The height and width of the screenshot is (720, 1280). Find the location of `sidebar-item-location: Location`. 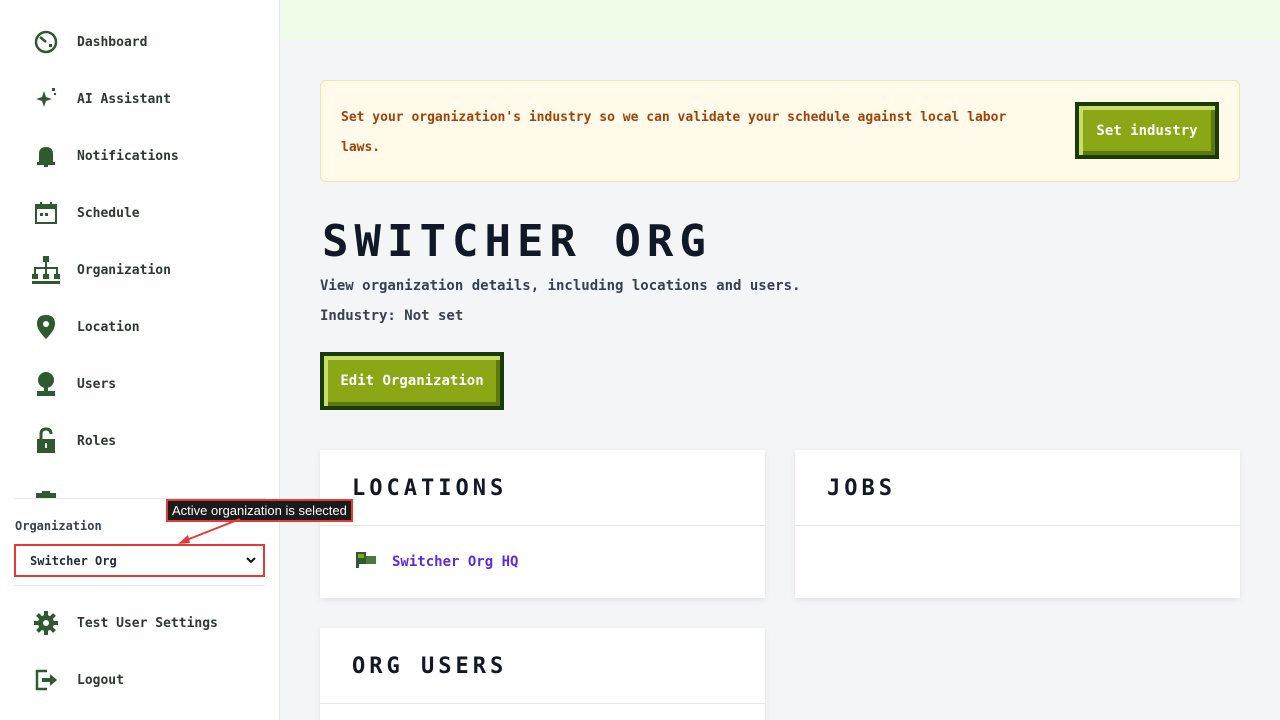

sidebar-item-location: Location is located at coordinates (85, 327).